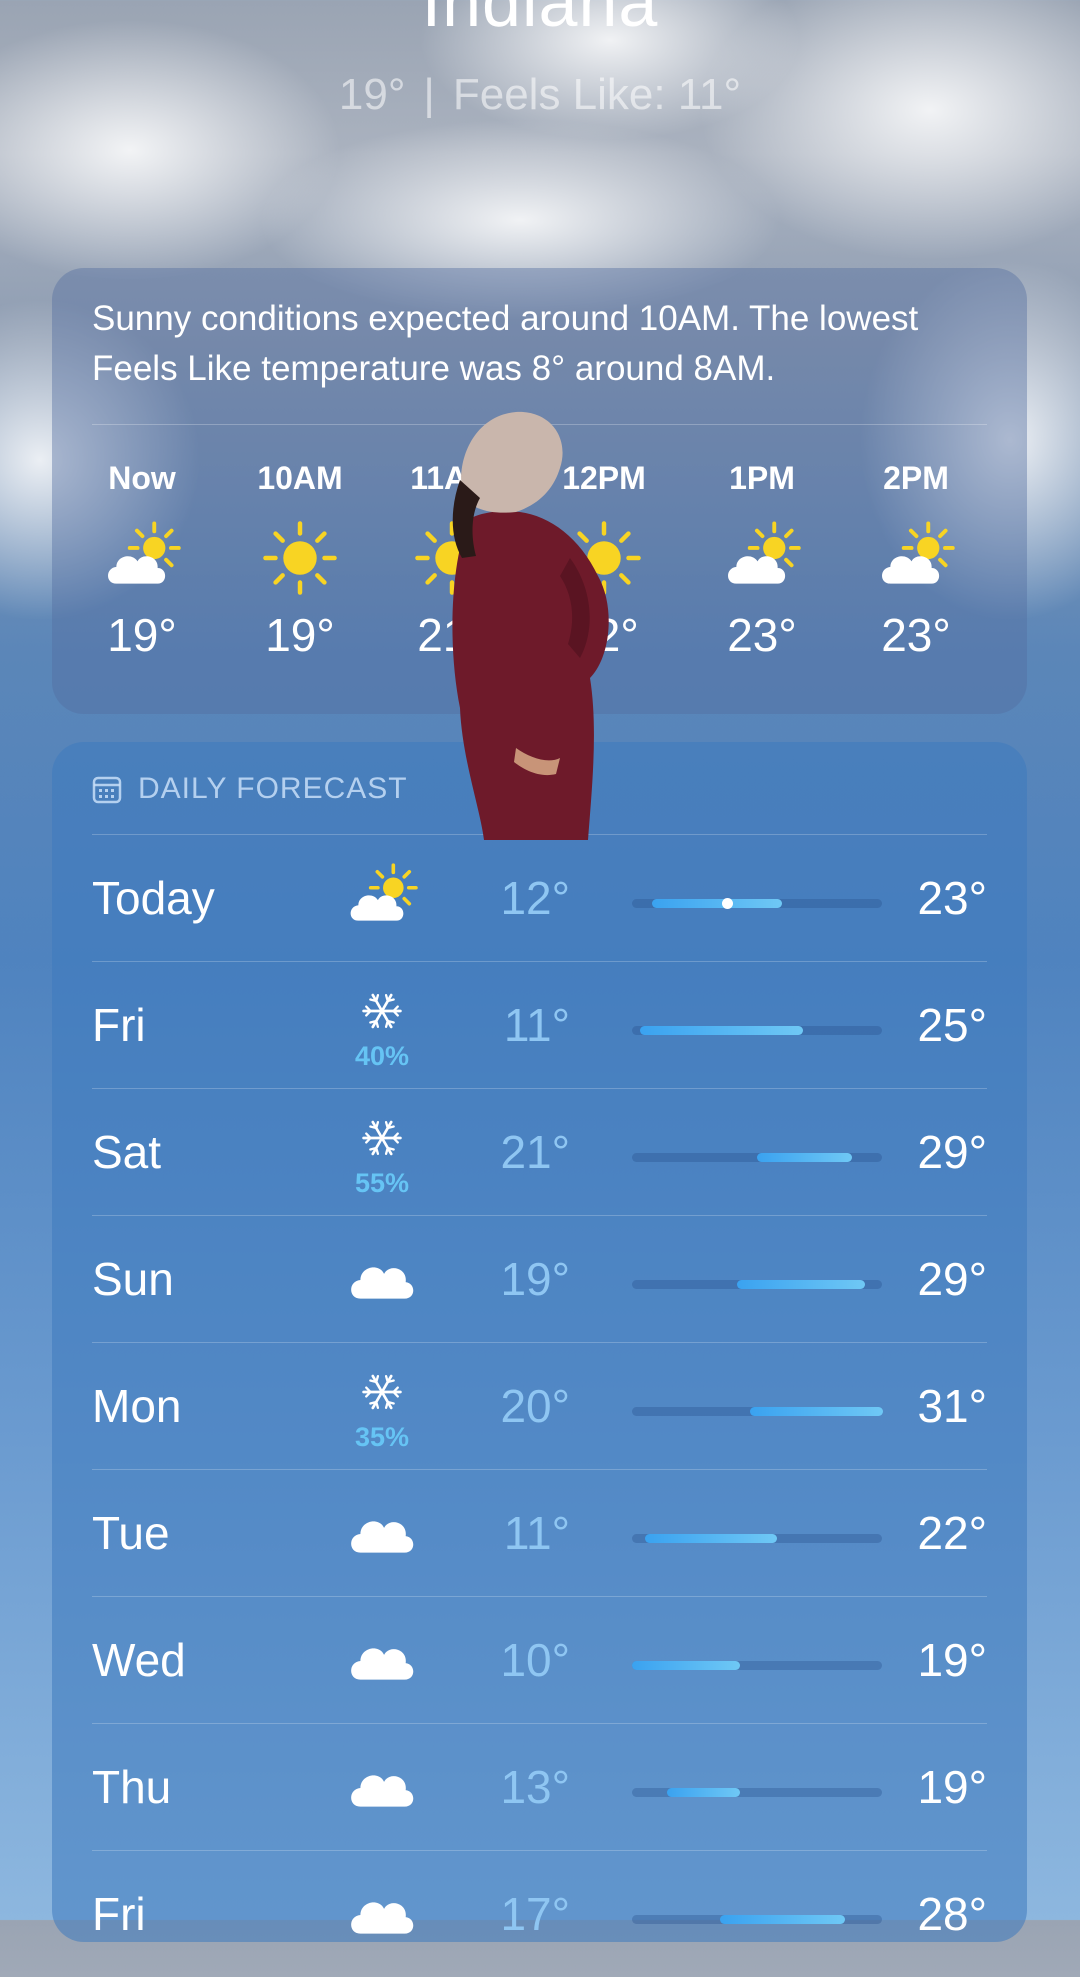 This screenshot has width=1080, height=1977. I want to click on hour-time: Now, so click(142, 478).